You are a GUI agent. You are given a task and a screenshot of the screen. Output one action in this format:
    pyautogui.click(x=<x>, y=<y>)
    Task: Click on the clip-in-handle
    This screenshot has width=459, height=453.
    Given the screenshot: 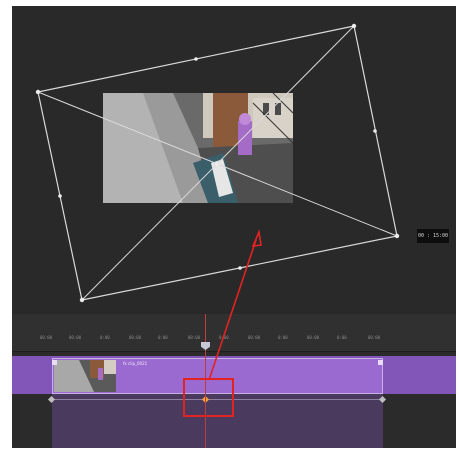 What is the action you would take?
    pyautogui.click(x=54, y=362)
    